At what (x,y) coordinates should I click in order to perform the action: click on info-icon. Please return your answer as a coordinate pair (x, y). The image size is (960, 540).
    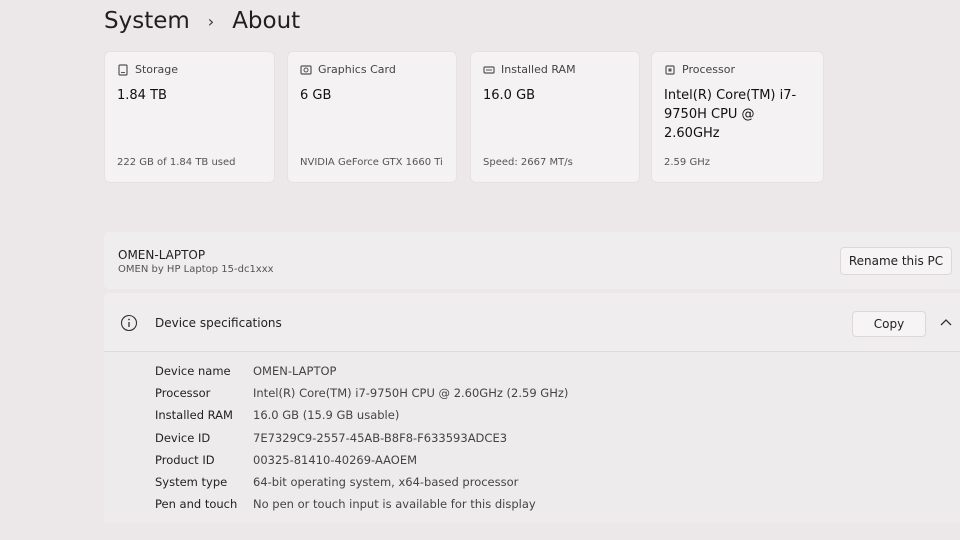
    Looking at the image, I should click on (129, 323).